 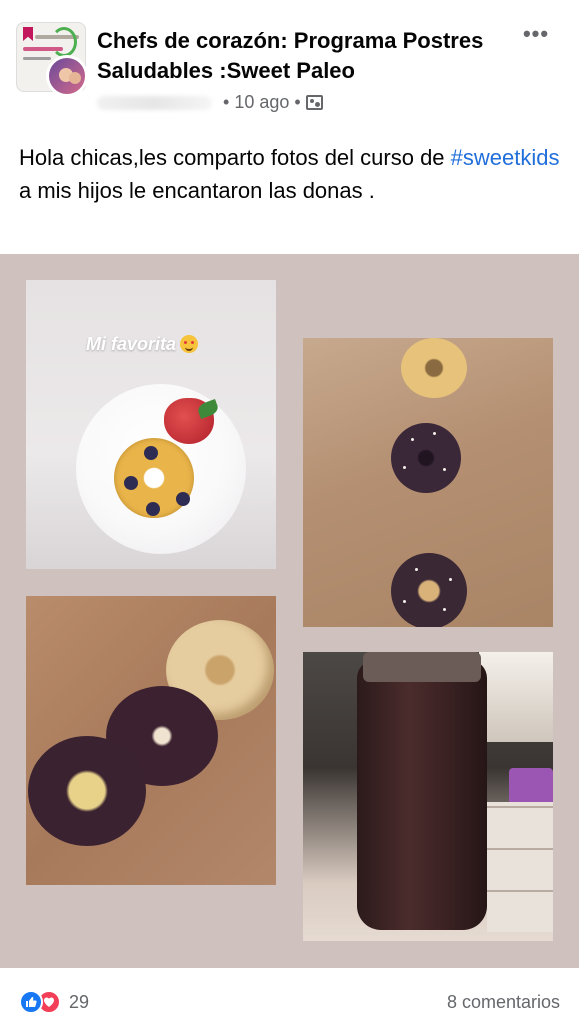 What do you see at coordinates (54, 1002) in the screenshot?
I see `reactions-summary: 29` at bounding box center [54, 1002].